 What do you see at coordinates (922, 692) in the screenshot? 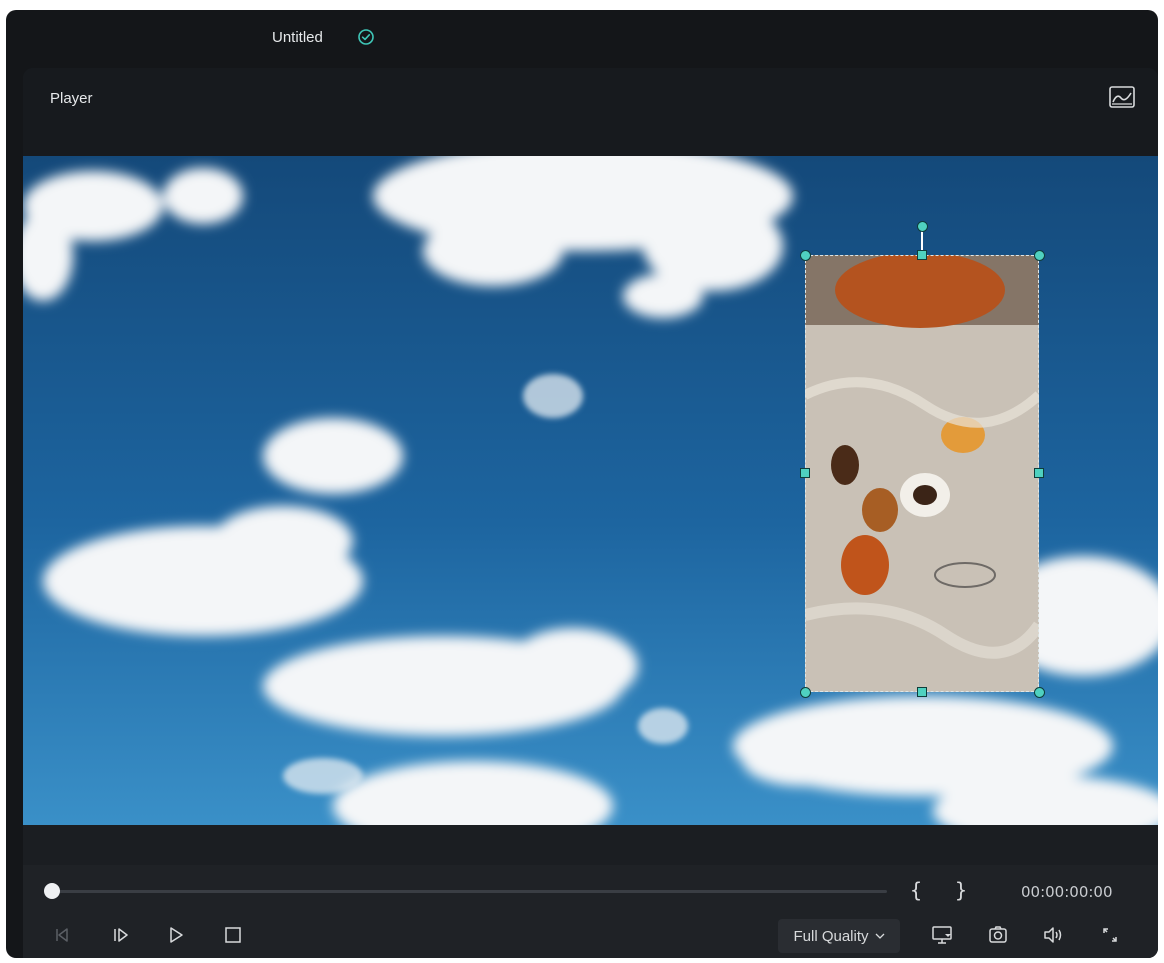
I see `edge-handle-bottom` at bounding box center [922, 692].